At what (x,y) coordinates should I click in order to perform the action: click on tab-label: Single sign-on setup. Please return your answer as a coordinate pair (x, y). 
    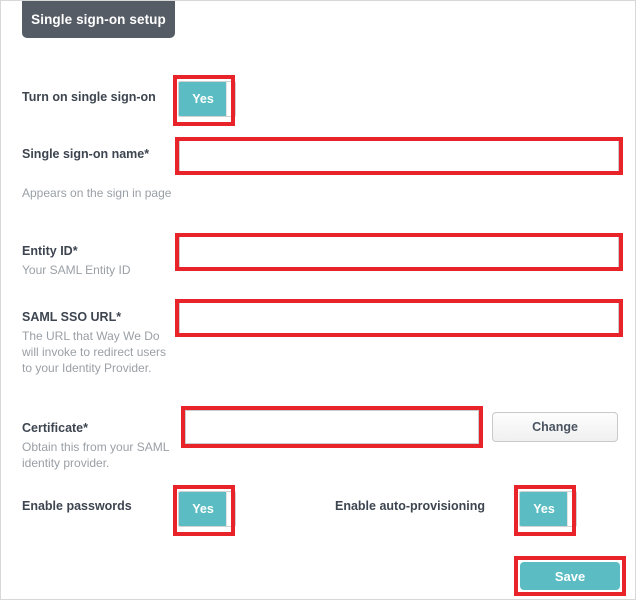
    Looking at the image, I should click on (98, 19).